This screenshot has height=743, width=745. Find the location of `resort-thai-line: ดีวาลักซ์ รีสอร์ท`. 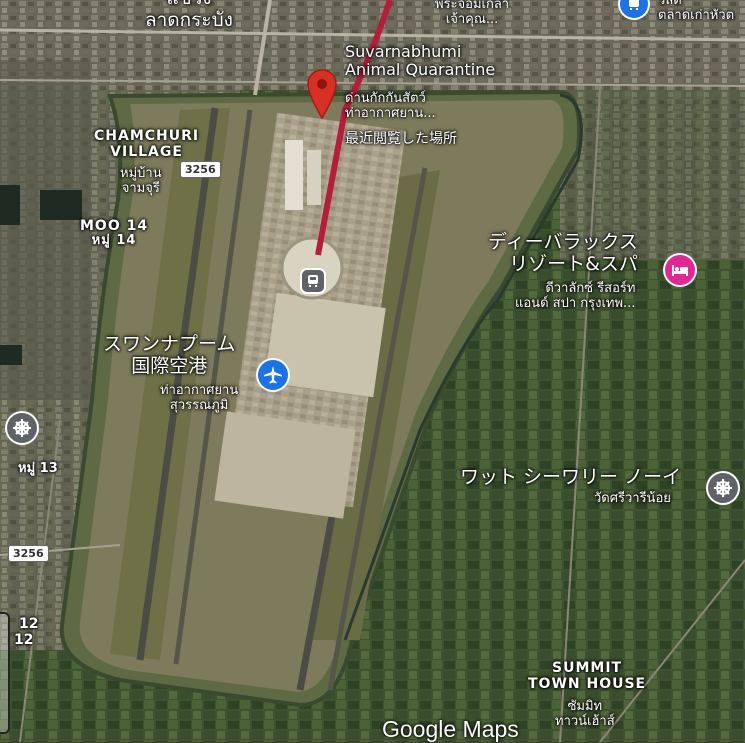

resort-thai-line: ดีวาลักซ์ รีสอร์ท is located at coordinates (590, 288).